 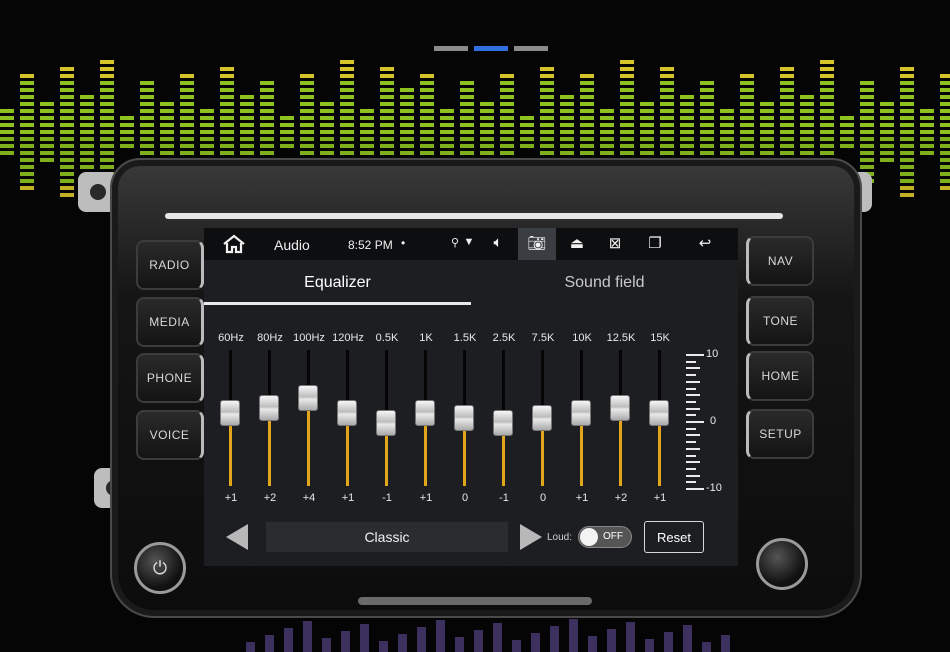 What do you see at coordinates (605, 537) in the screenshot?
I see `loudness-toggle: OFF` at bounding box center [605, 537].